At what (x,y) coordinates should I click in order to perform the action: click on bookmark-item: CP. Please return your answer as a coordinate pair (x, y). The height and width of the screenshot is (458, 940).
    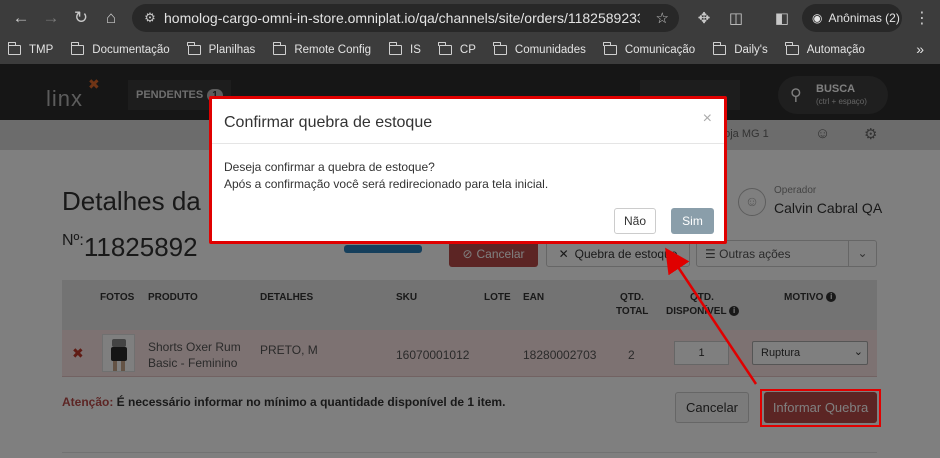
    Looking at the image, I should click on (457, 49).